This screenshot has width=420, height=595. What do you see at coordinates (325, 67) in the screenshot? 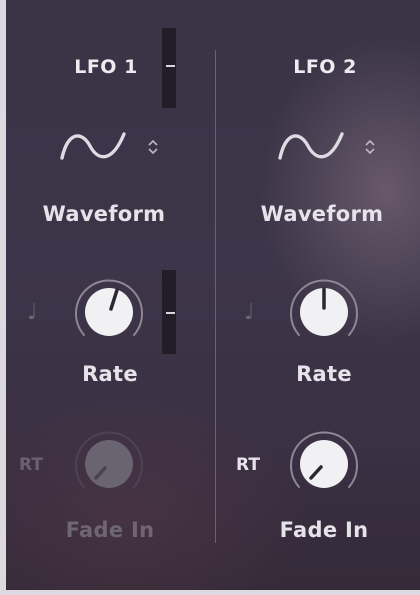
I see `lfo2-title: LFO 2` at bounding box center [325, 67].